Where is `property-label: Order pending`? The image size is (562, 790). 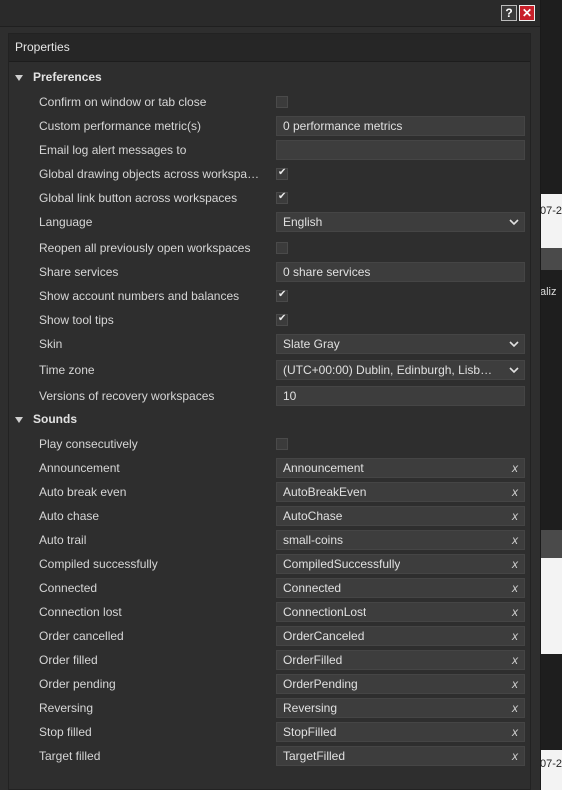
property-label: Order pending is located at coordinates (77, 684).